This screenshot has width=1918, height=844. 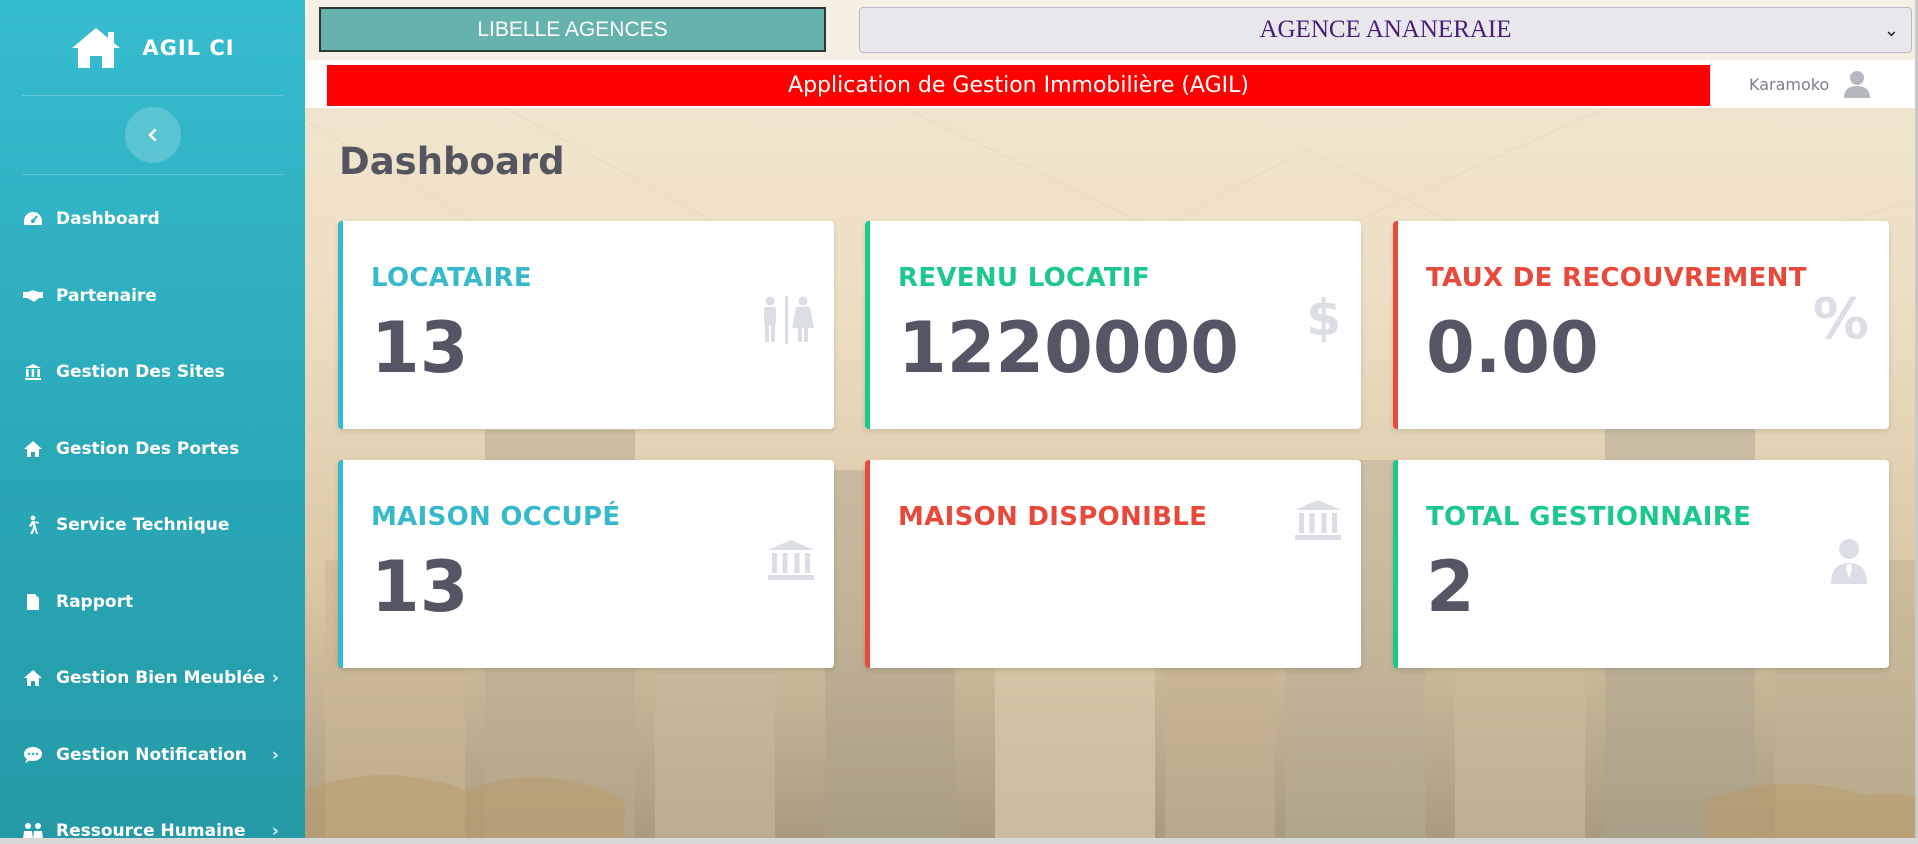 I want to click on chevron-down-icon: ⌄, so click(x=1891, y=30).